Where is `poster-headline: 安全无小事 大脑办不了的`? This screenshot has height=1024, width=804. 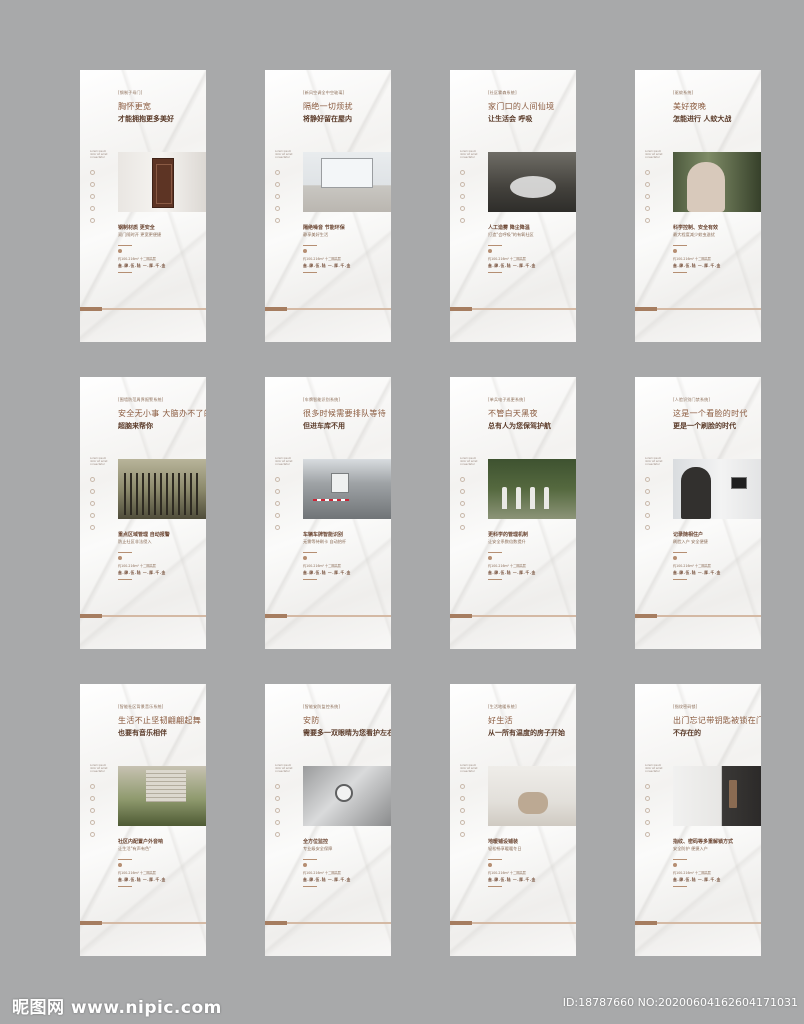 poster-headline: 安全无小事 大脑办不了的 is located at coordinates (162, 413).